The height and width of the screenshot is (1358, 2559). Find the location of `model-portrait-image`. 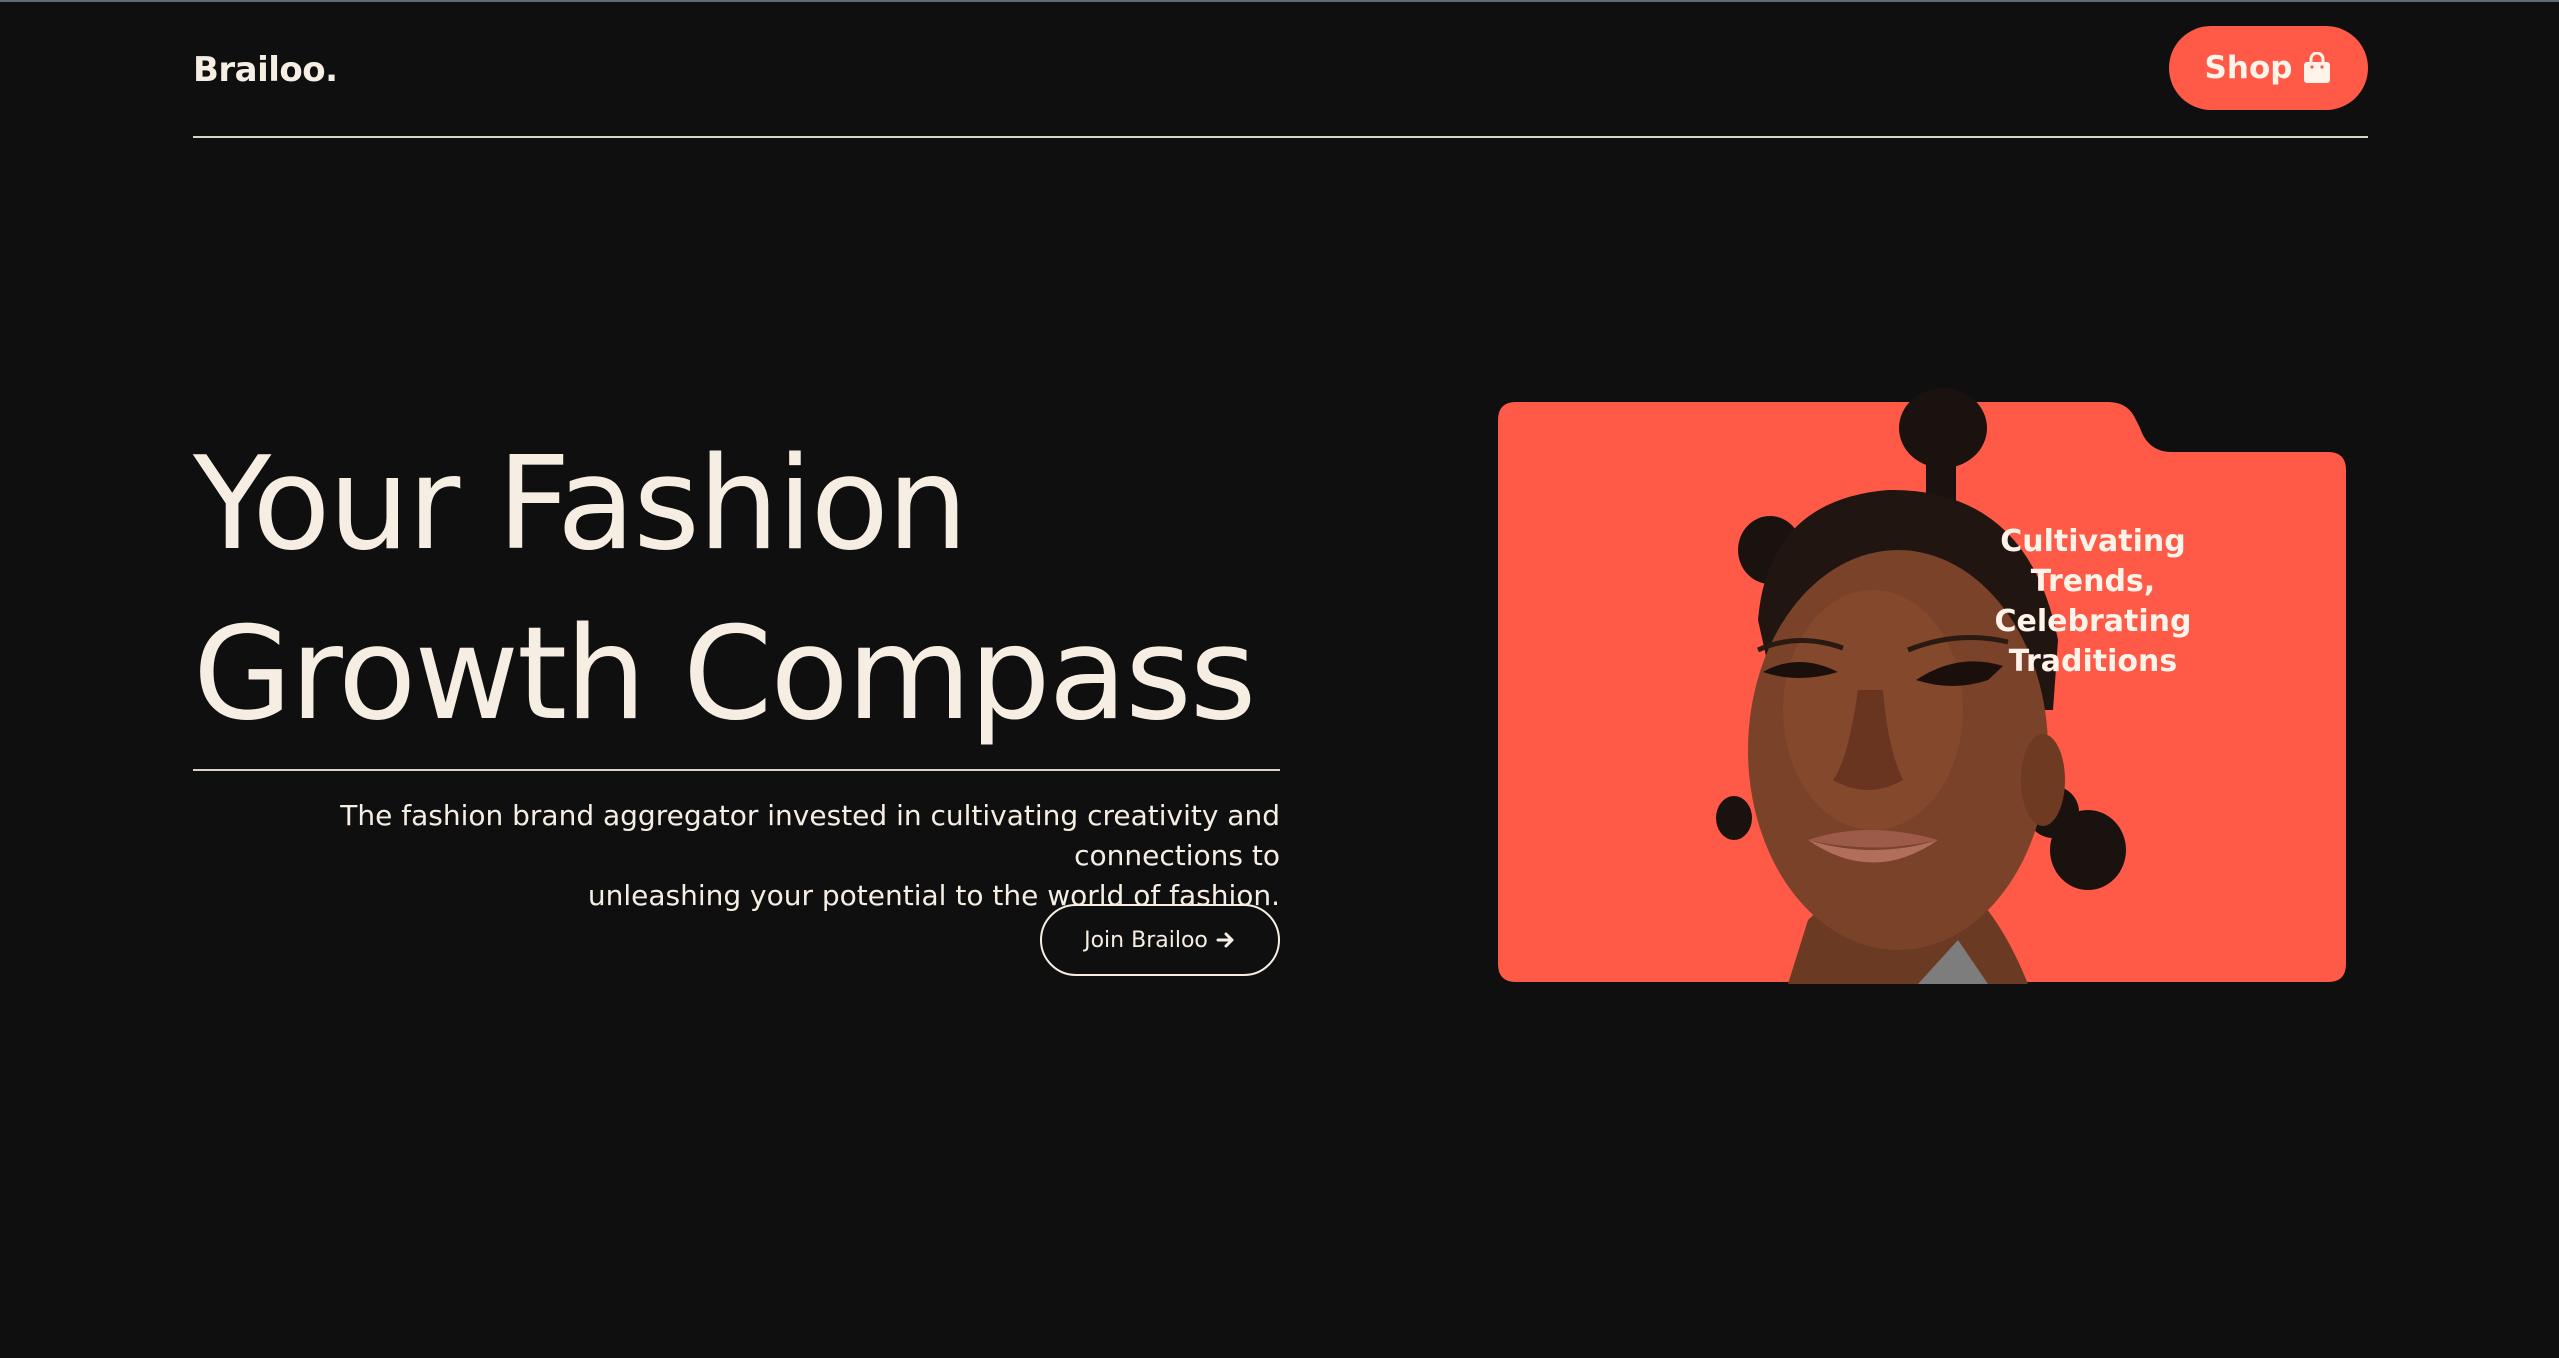

model-portrait-image is located at coordinates (1921, 686).